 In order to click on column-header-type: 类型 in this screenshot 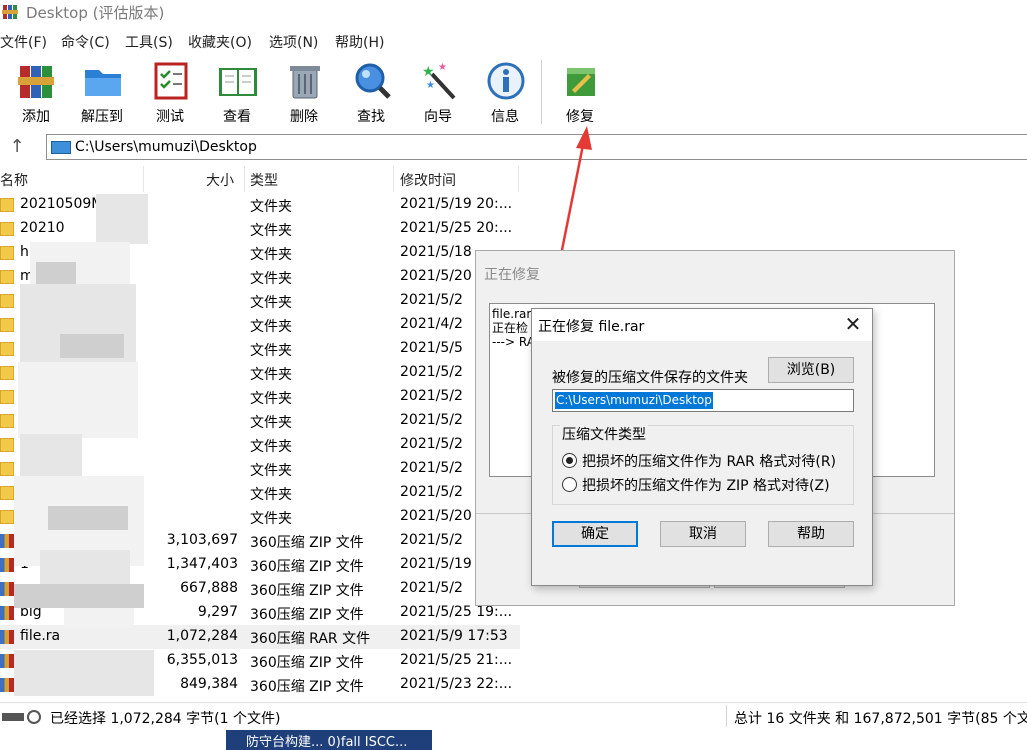, I will do `click(264, 180)`.